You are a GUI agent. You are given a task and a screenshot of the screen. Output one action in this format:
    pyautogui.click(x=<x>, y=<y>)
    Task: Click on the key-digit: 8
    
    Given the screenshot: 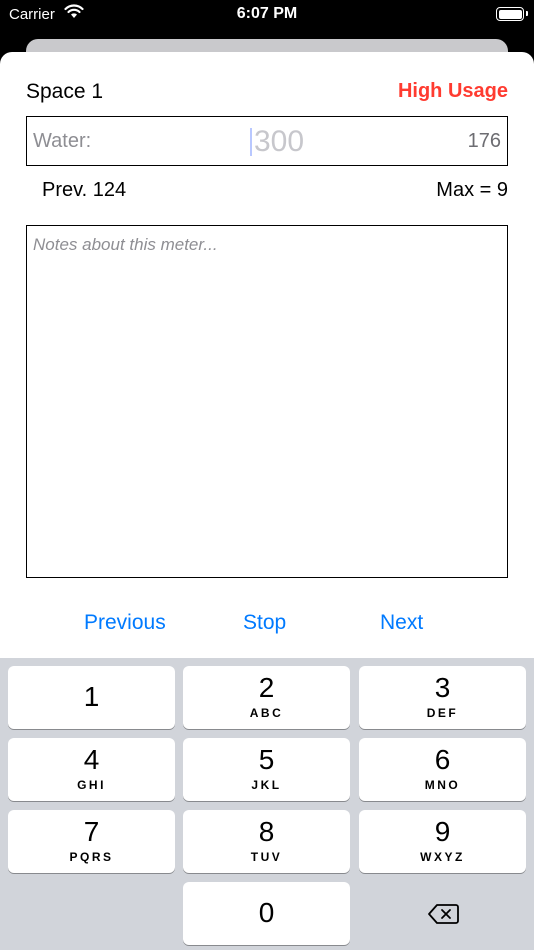 What is the action you would take?
    pyautogui.click(x=266, y=831)
    